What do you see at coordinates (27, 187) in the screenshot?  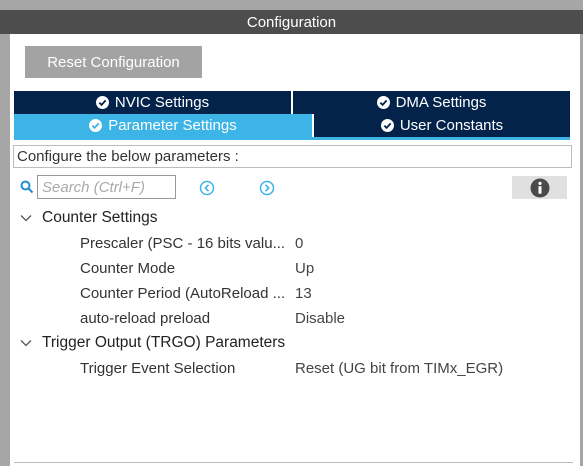 I see `search-icon` at bounding box center [27, 187].